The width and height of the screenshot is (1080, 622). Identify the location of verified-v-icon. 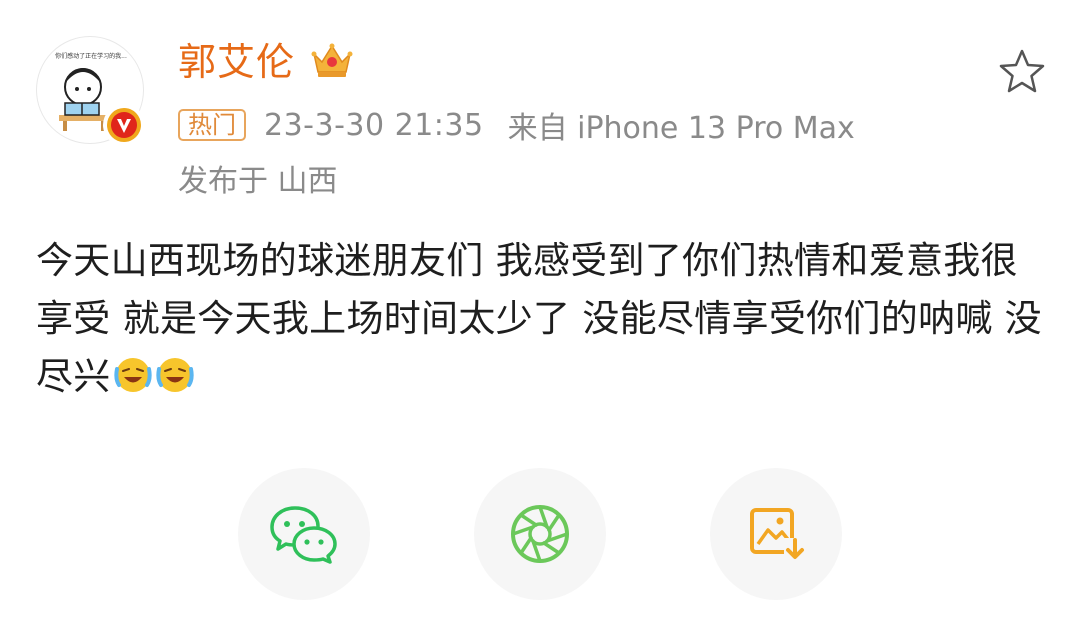
(124, 125).